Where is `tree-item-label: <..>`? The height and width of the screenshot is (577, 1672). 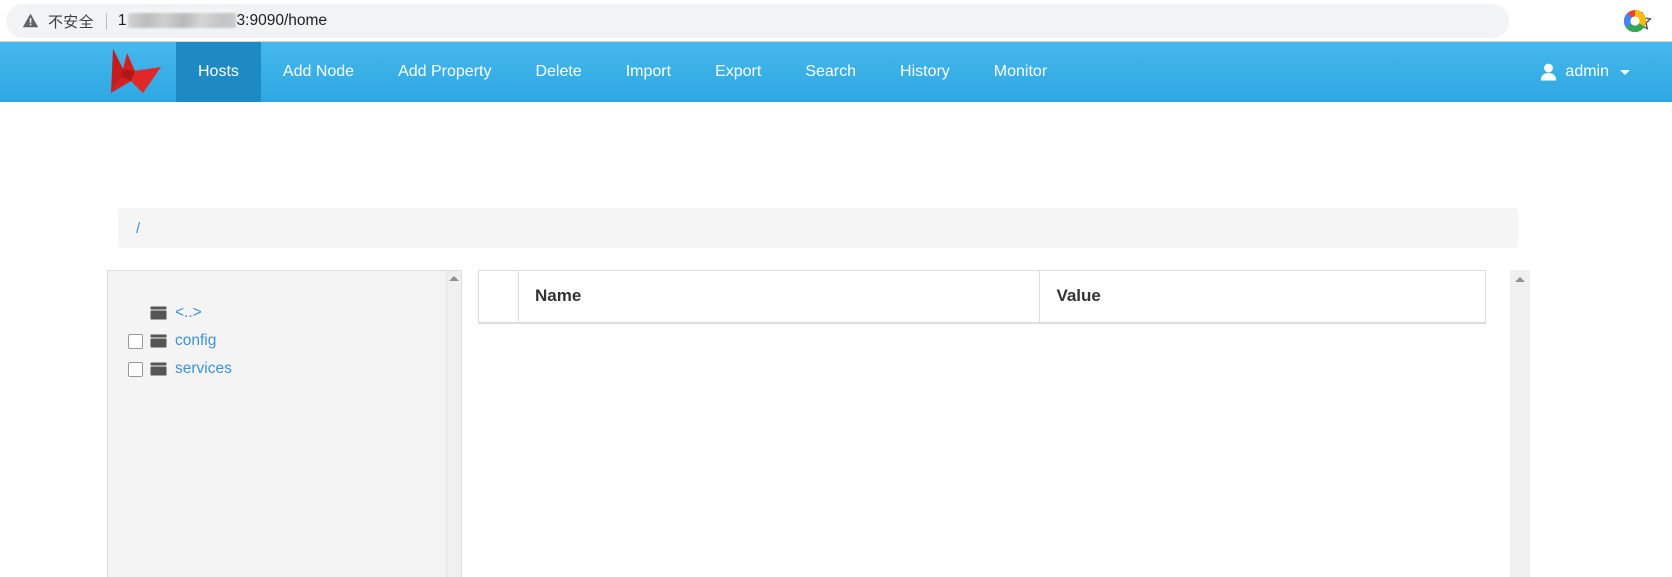
tree-item-label: <..> is located at coordinates (188, 313).